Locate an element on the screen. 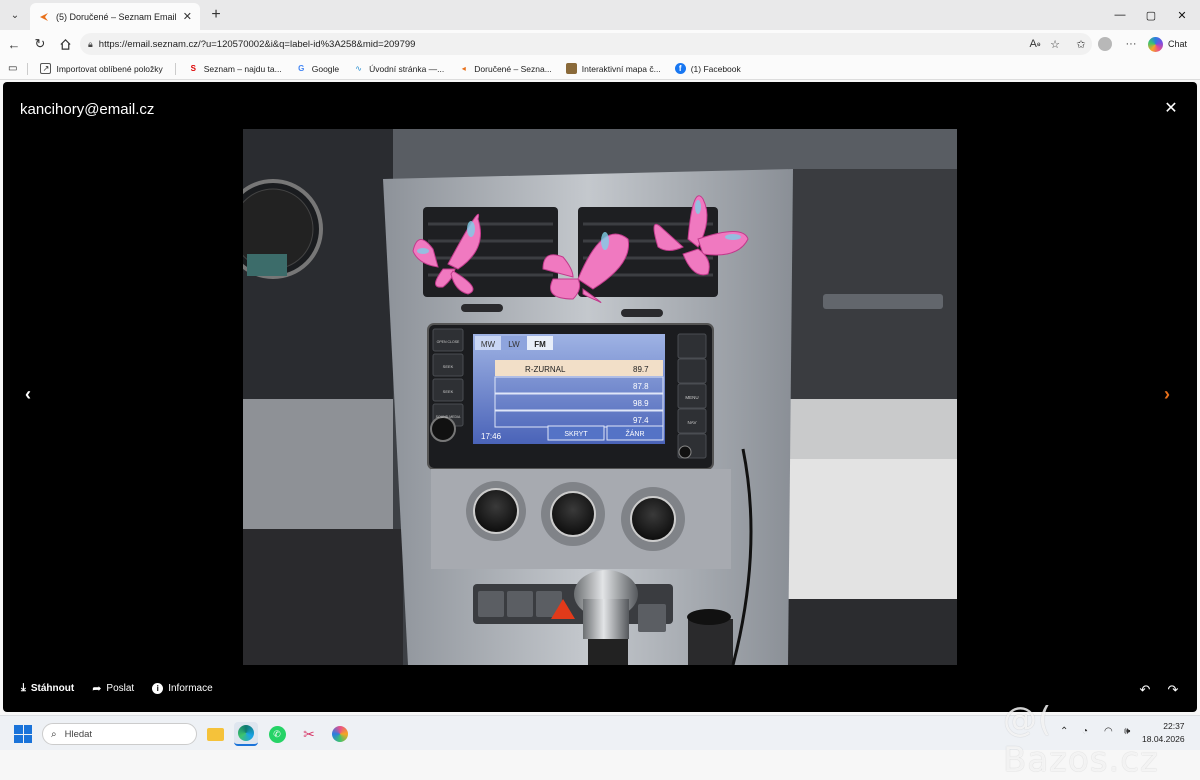 The width and height of the screenshot is (1200, 780). tab-list-button: ⌄ is located at coordinates (15, 15).